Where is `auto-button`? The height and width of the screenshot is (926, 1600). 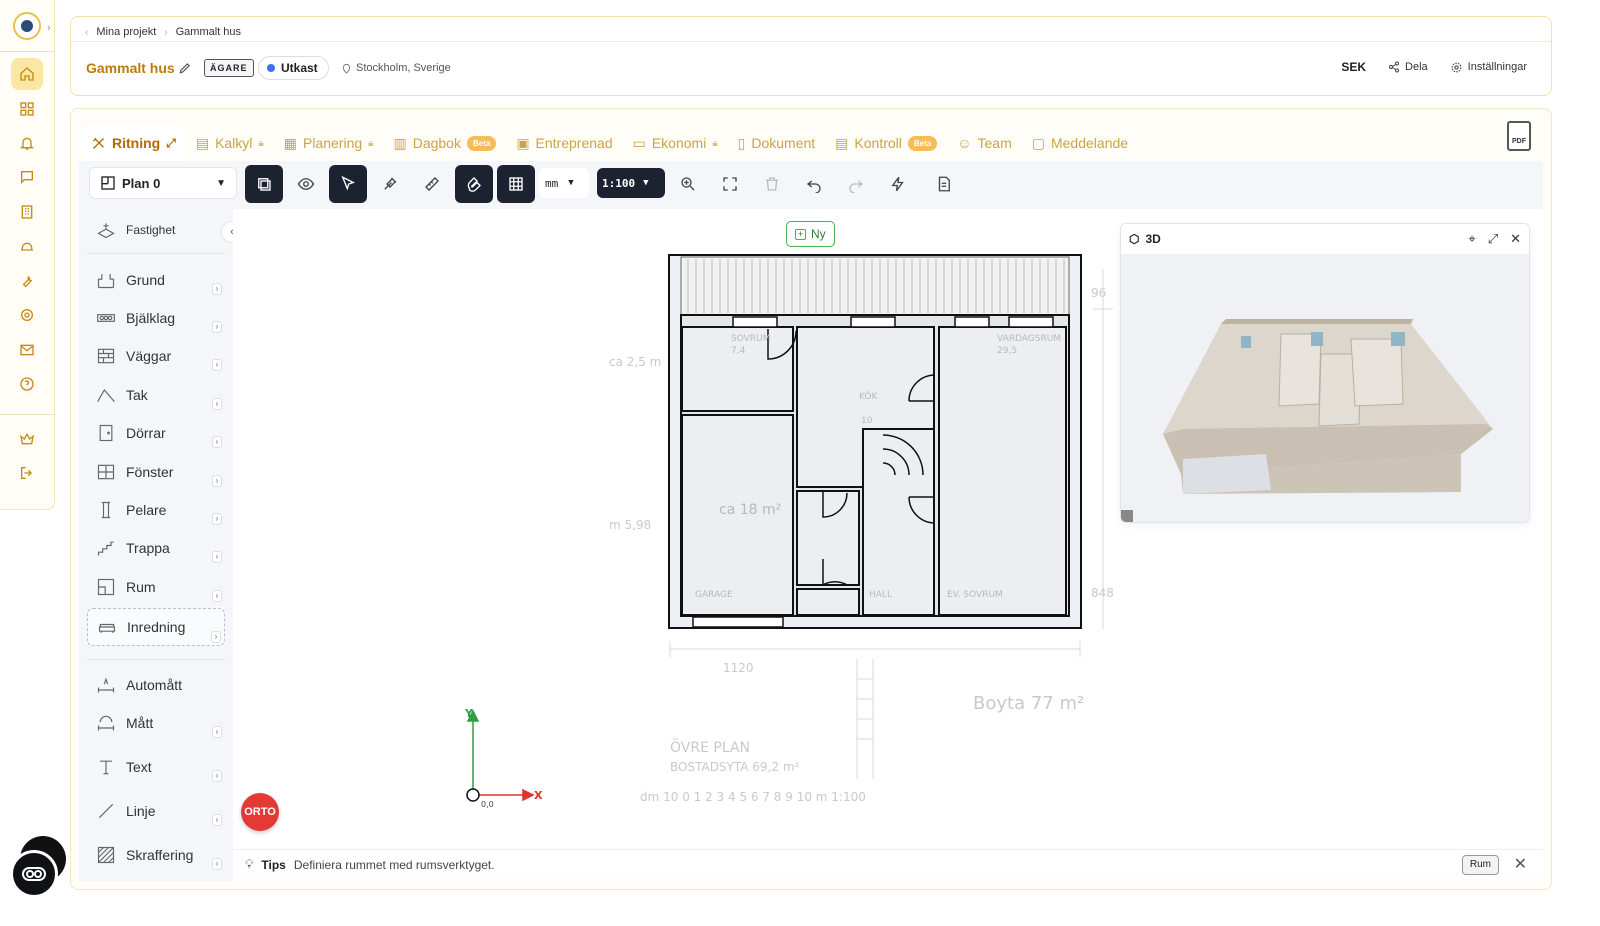
auto-button is located at coordinates (898, 184).